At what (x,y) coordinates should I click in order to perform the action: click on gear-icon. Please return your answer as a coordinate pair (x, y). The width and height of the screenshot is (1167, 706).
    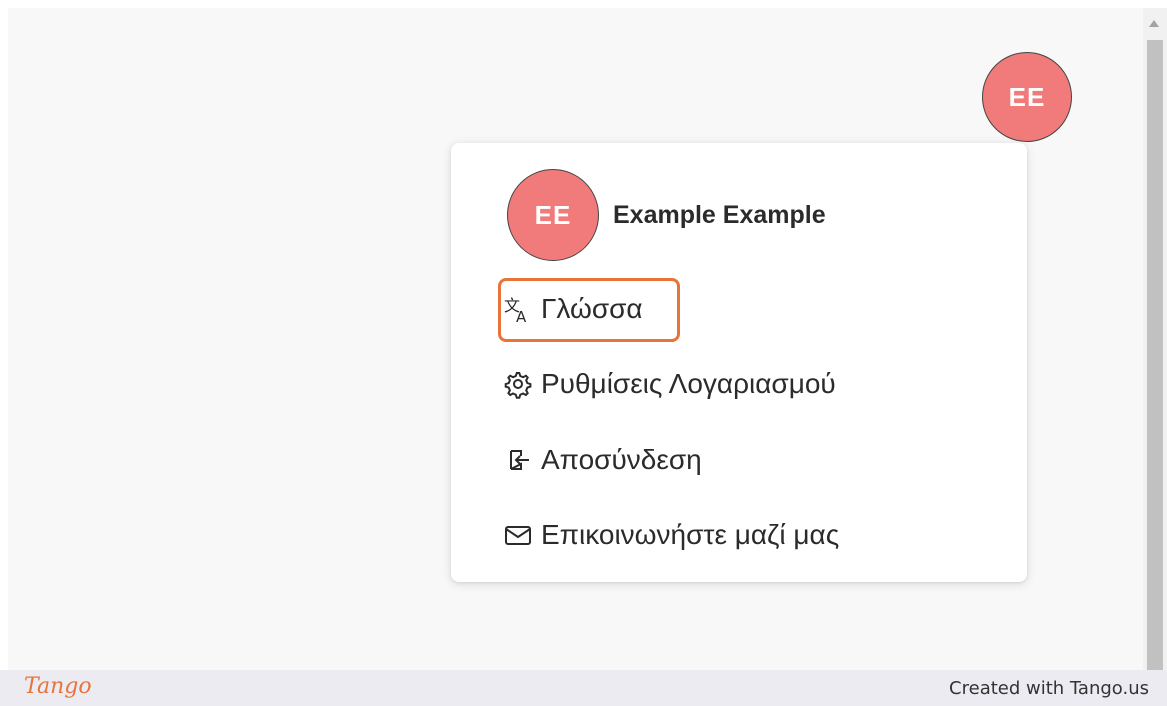
    Looking at the image, I should click on (518, 384).